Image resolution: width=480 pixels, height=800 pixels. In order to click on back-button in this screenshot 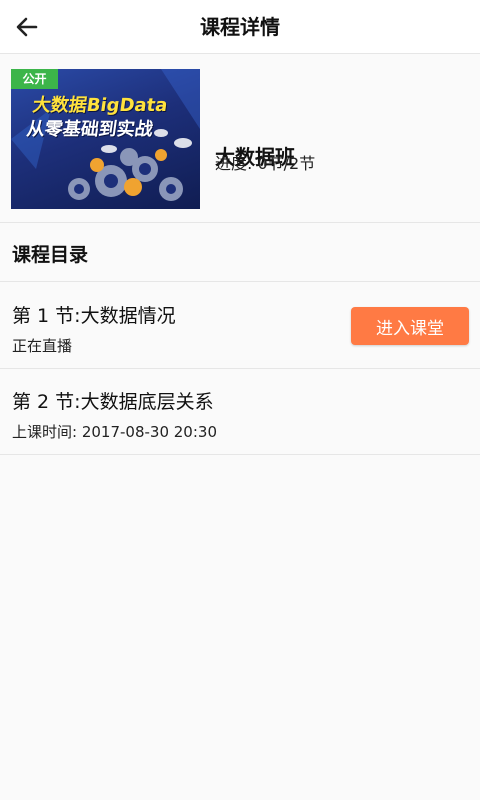, I will do `click(27, 27)`.